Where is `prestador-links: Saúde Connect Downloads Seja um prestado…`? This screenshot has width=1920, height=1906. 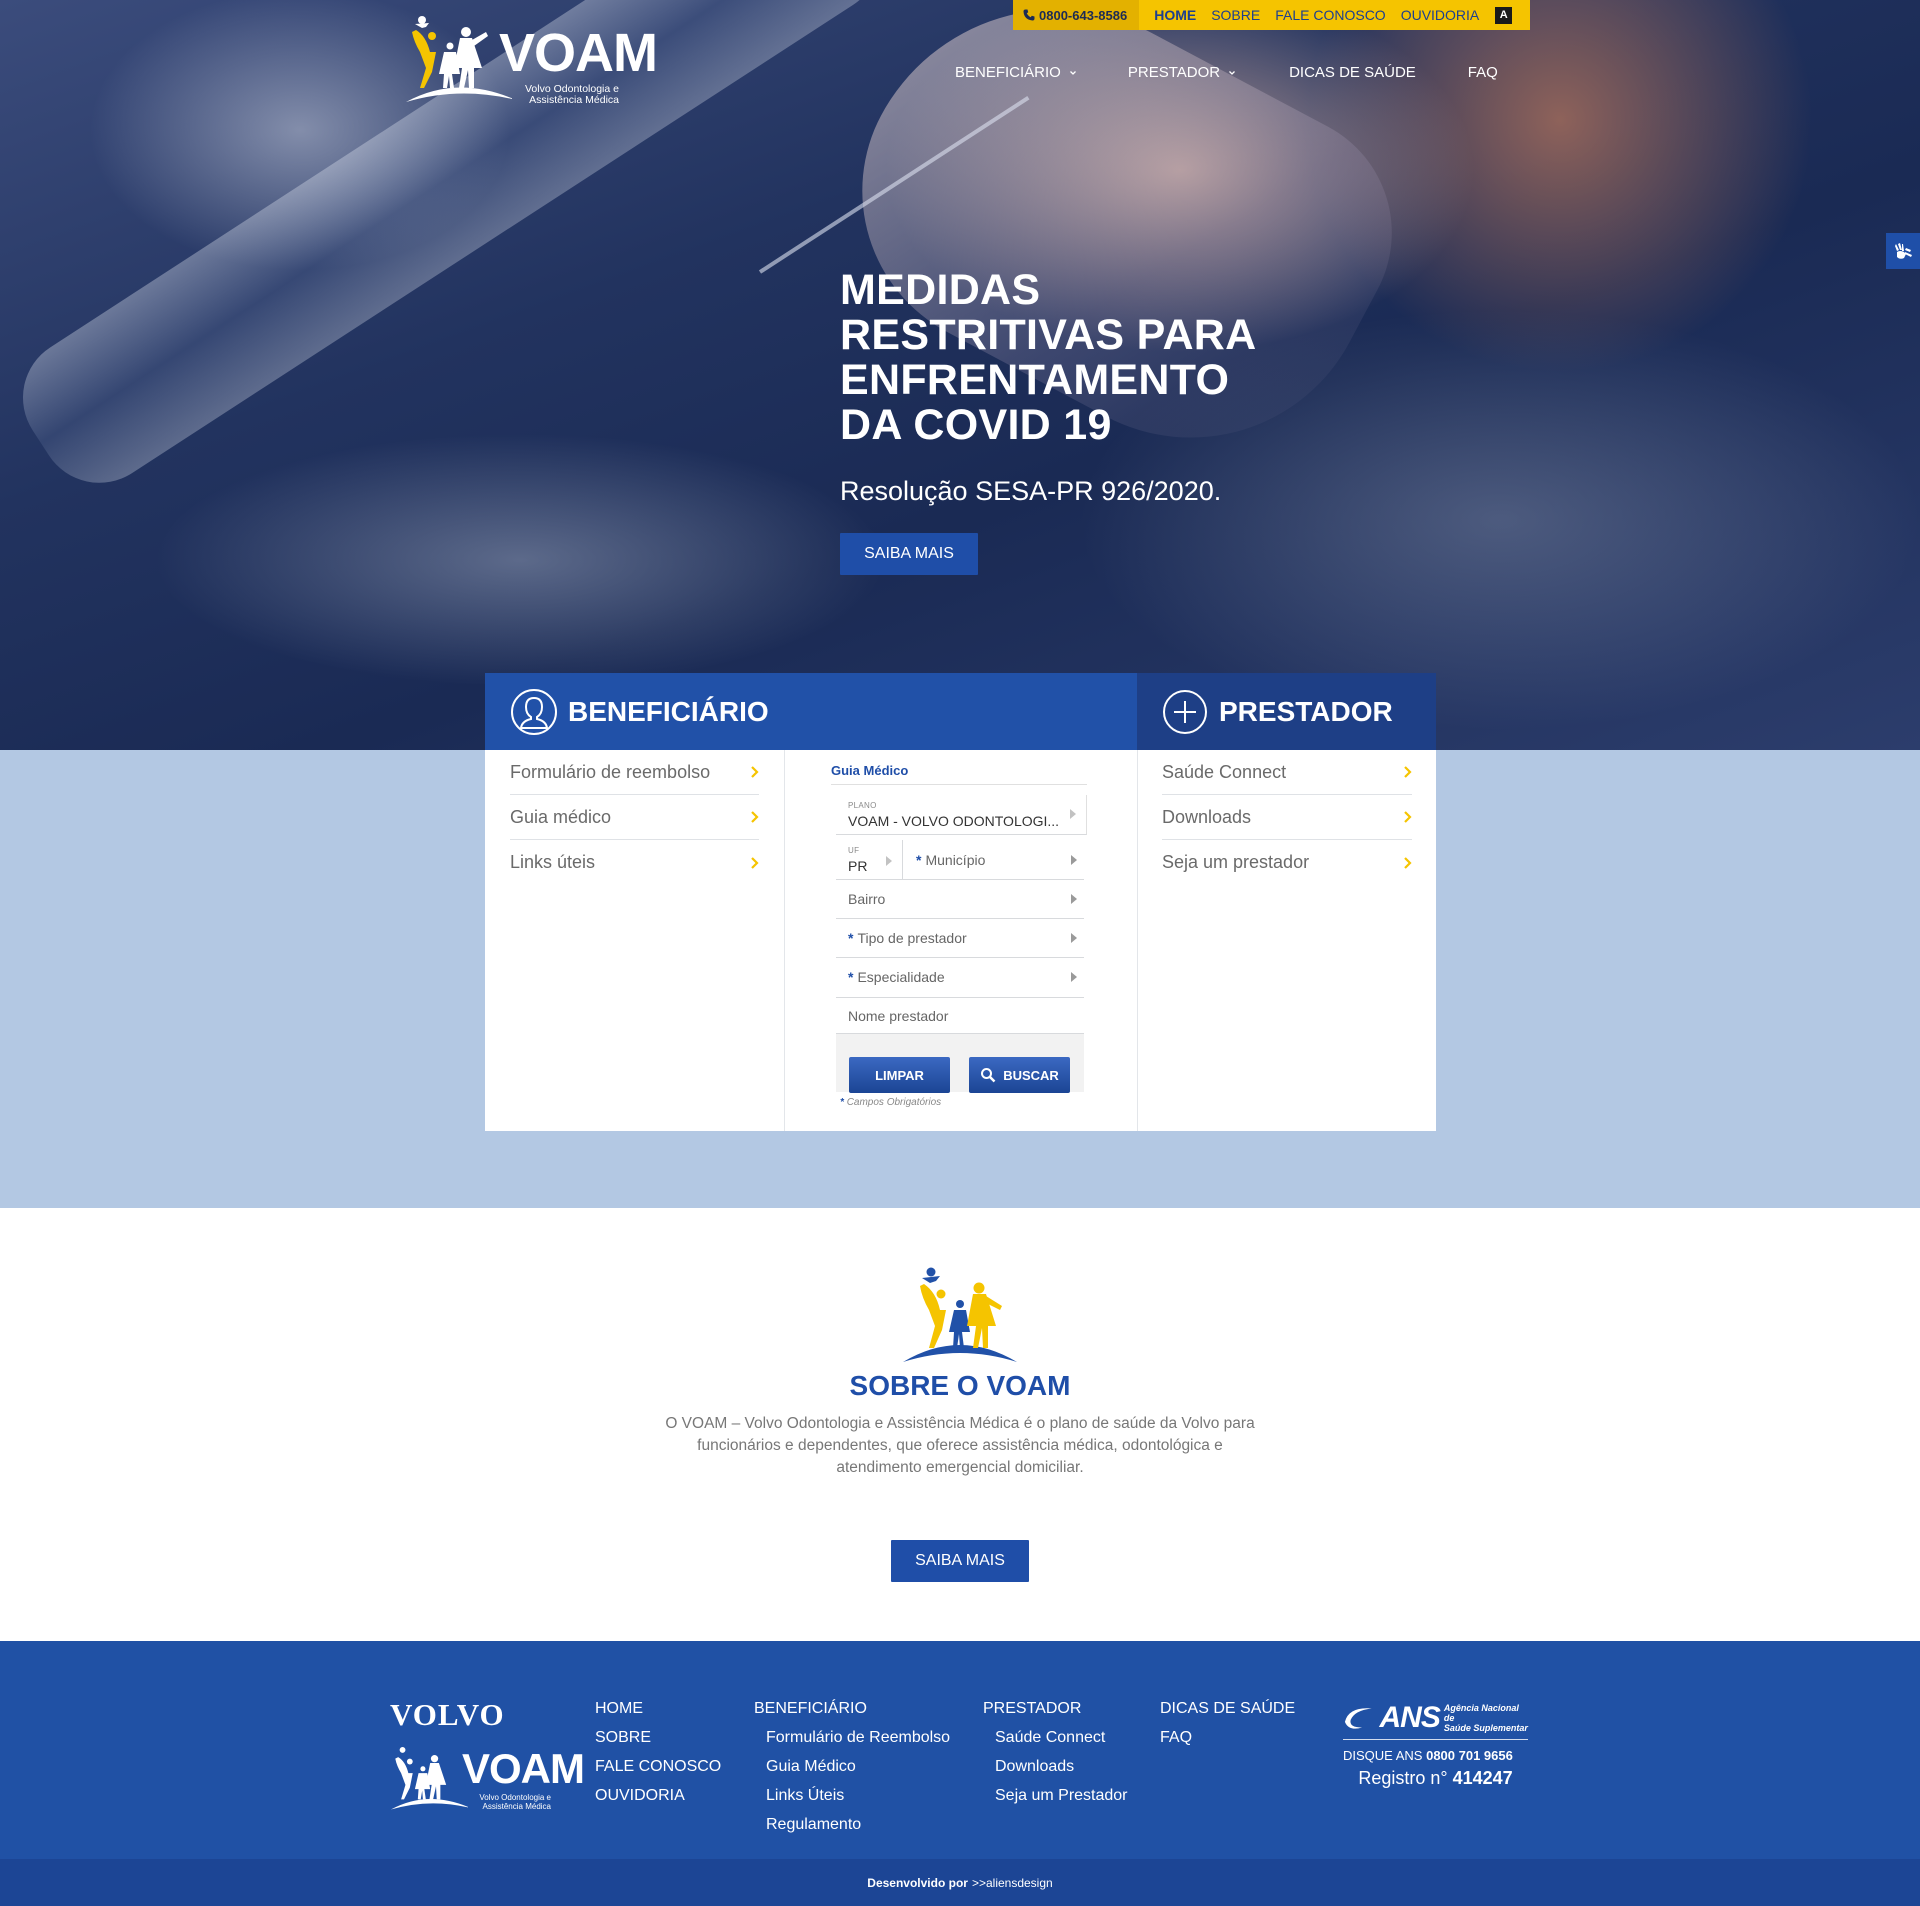 prestador-links: Saúde Connect Downloads Seja um prestado… is located at coordinates (1287, 817).